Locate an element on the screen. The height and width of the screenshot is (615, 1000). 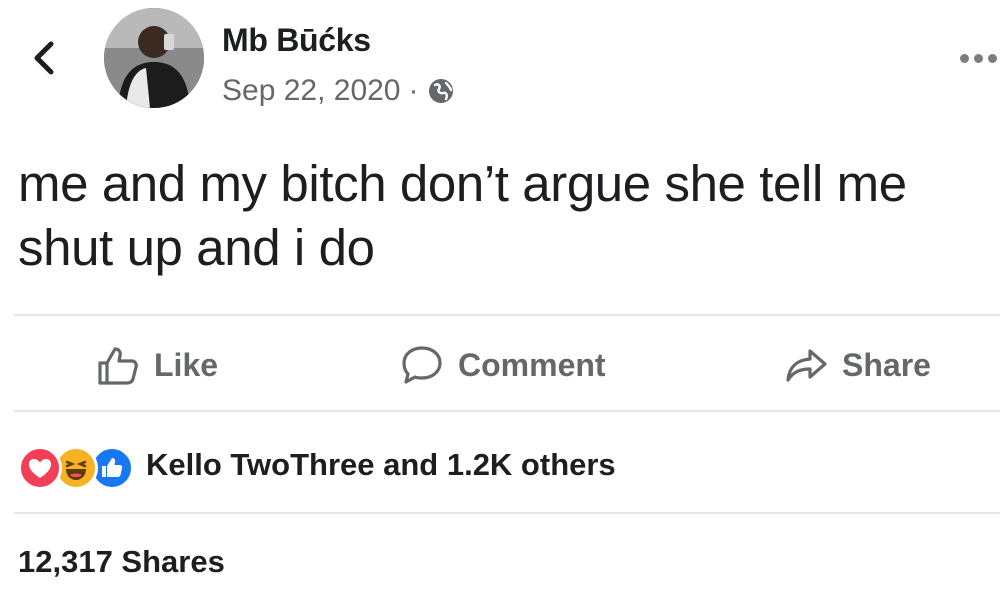
thumbs-up-icon is located at coordinates (118, 366).